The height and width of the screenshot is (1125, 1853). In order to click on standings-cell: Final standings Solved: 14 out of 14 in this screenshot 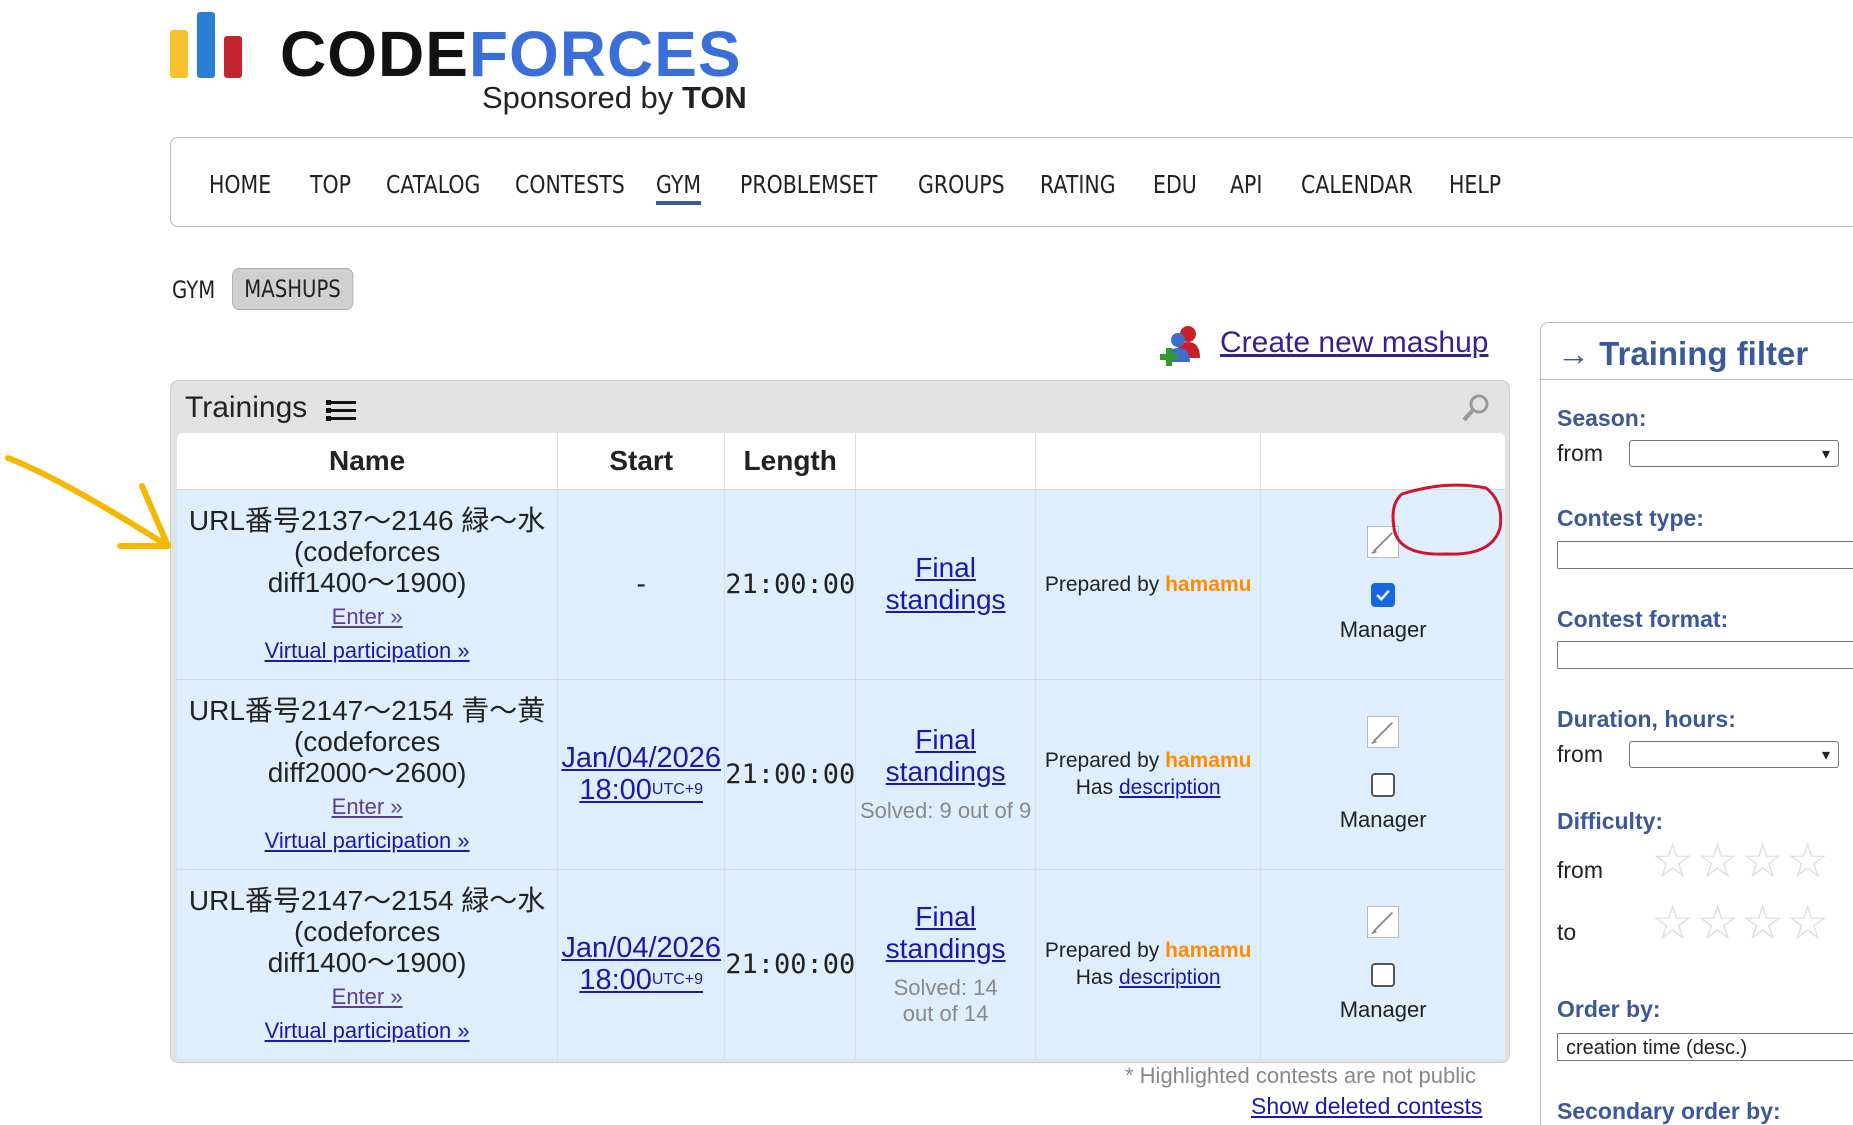, I will do `click(945, 963)`.